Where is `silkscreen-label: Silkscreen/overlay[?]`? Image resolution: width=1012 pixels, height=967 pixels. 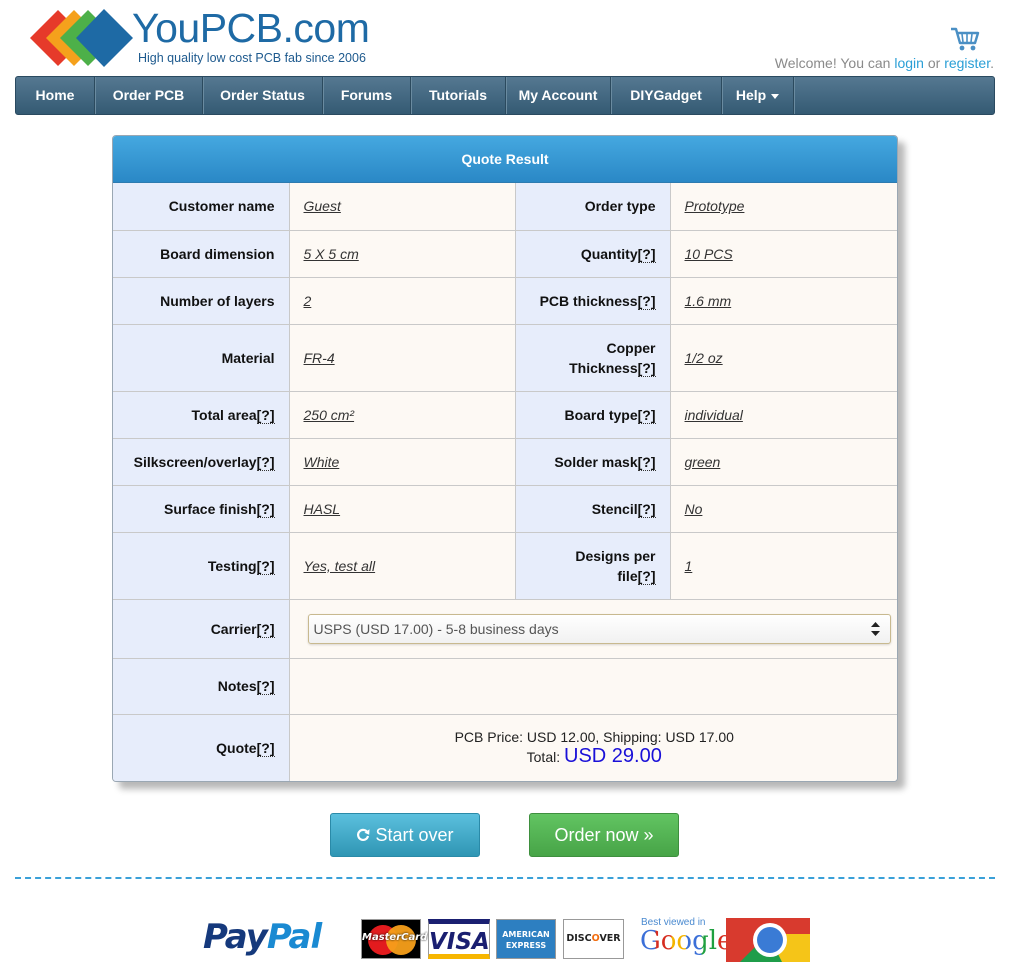 silkscreen-label: Silkscreen/overlay[?] is located at coordinates (201, 462).